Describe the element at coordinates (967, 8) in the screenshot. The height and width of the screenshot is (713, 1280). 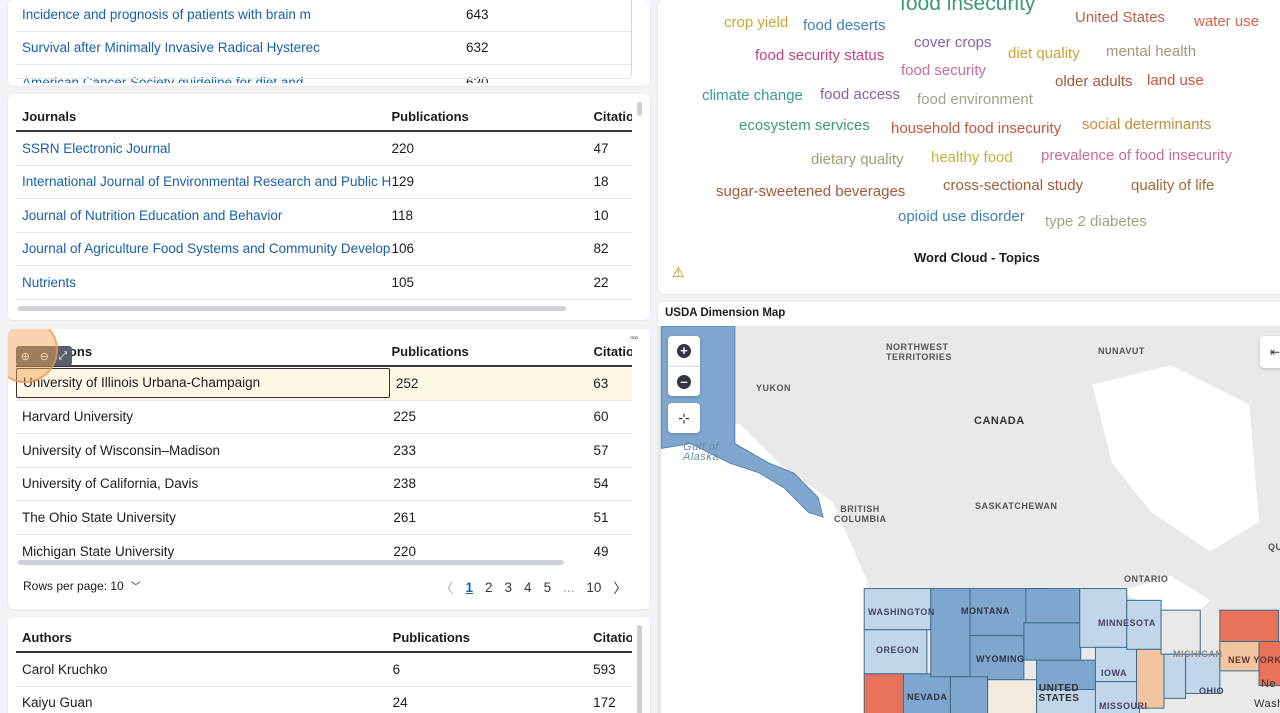
I see `word-item: food insecurity` at that location.